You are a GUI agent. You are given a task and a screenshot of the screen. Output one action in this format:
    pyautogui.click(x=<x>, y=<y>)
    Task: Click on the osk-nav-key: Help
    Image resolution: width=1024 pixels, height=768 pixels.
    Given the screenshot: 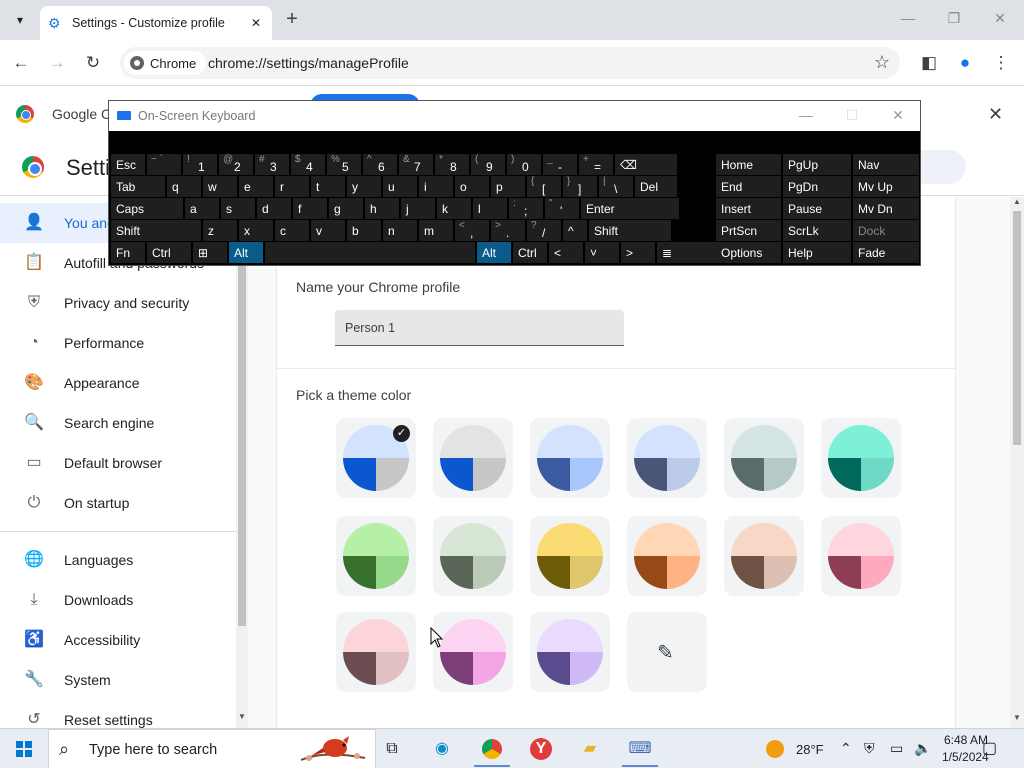 What is the action you would take?
    pyautogui.click(x=817, y=252)
    